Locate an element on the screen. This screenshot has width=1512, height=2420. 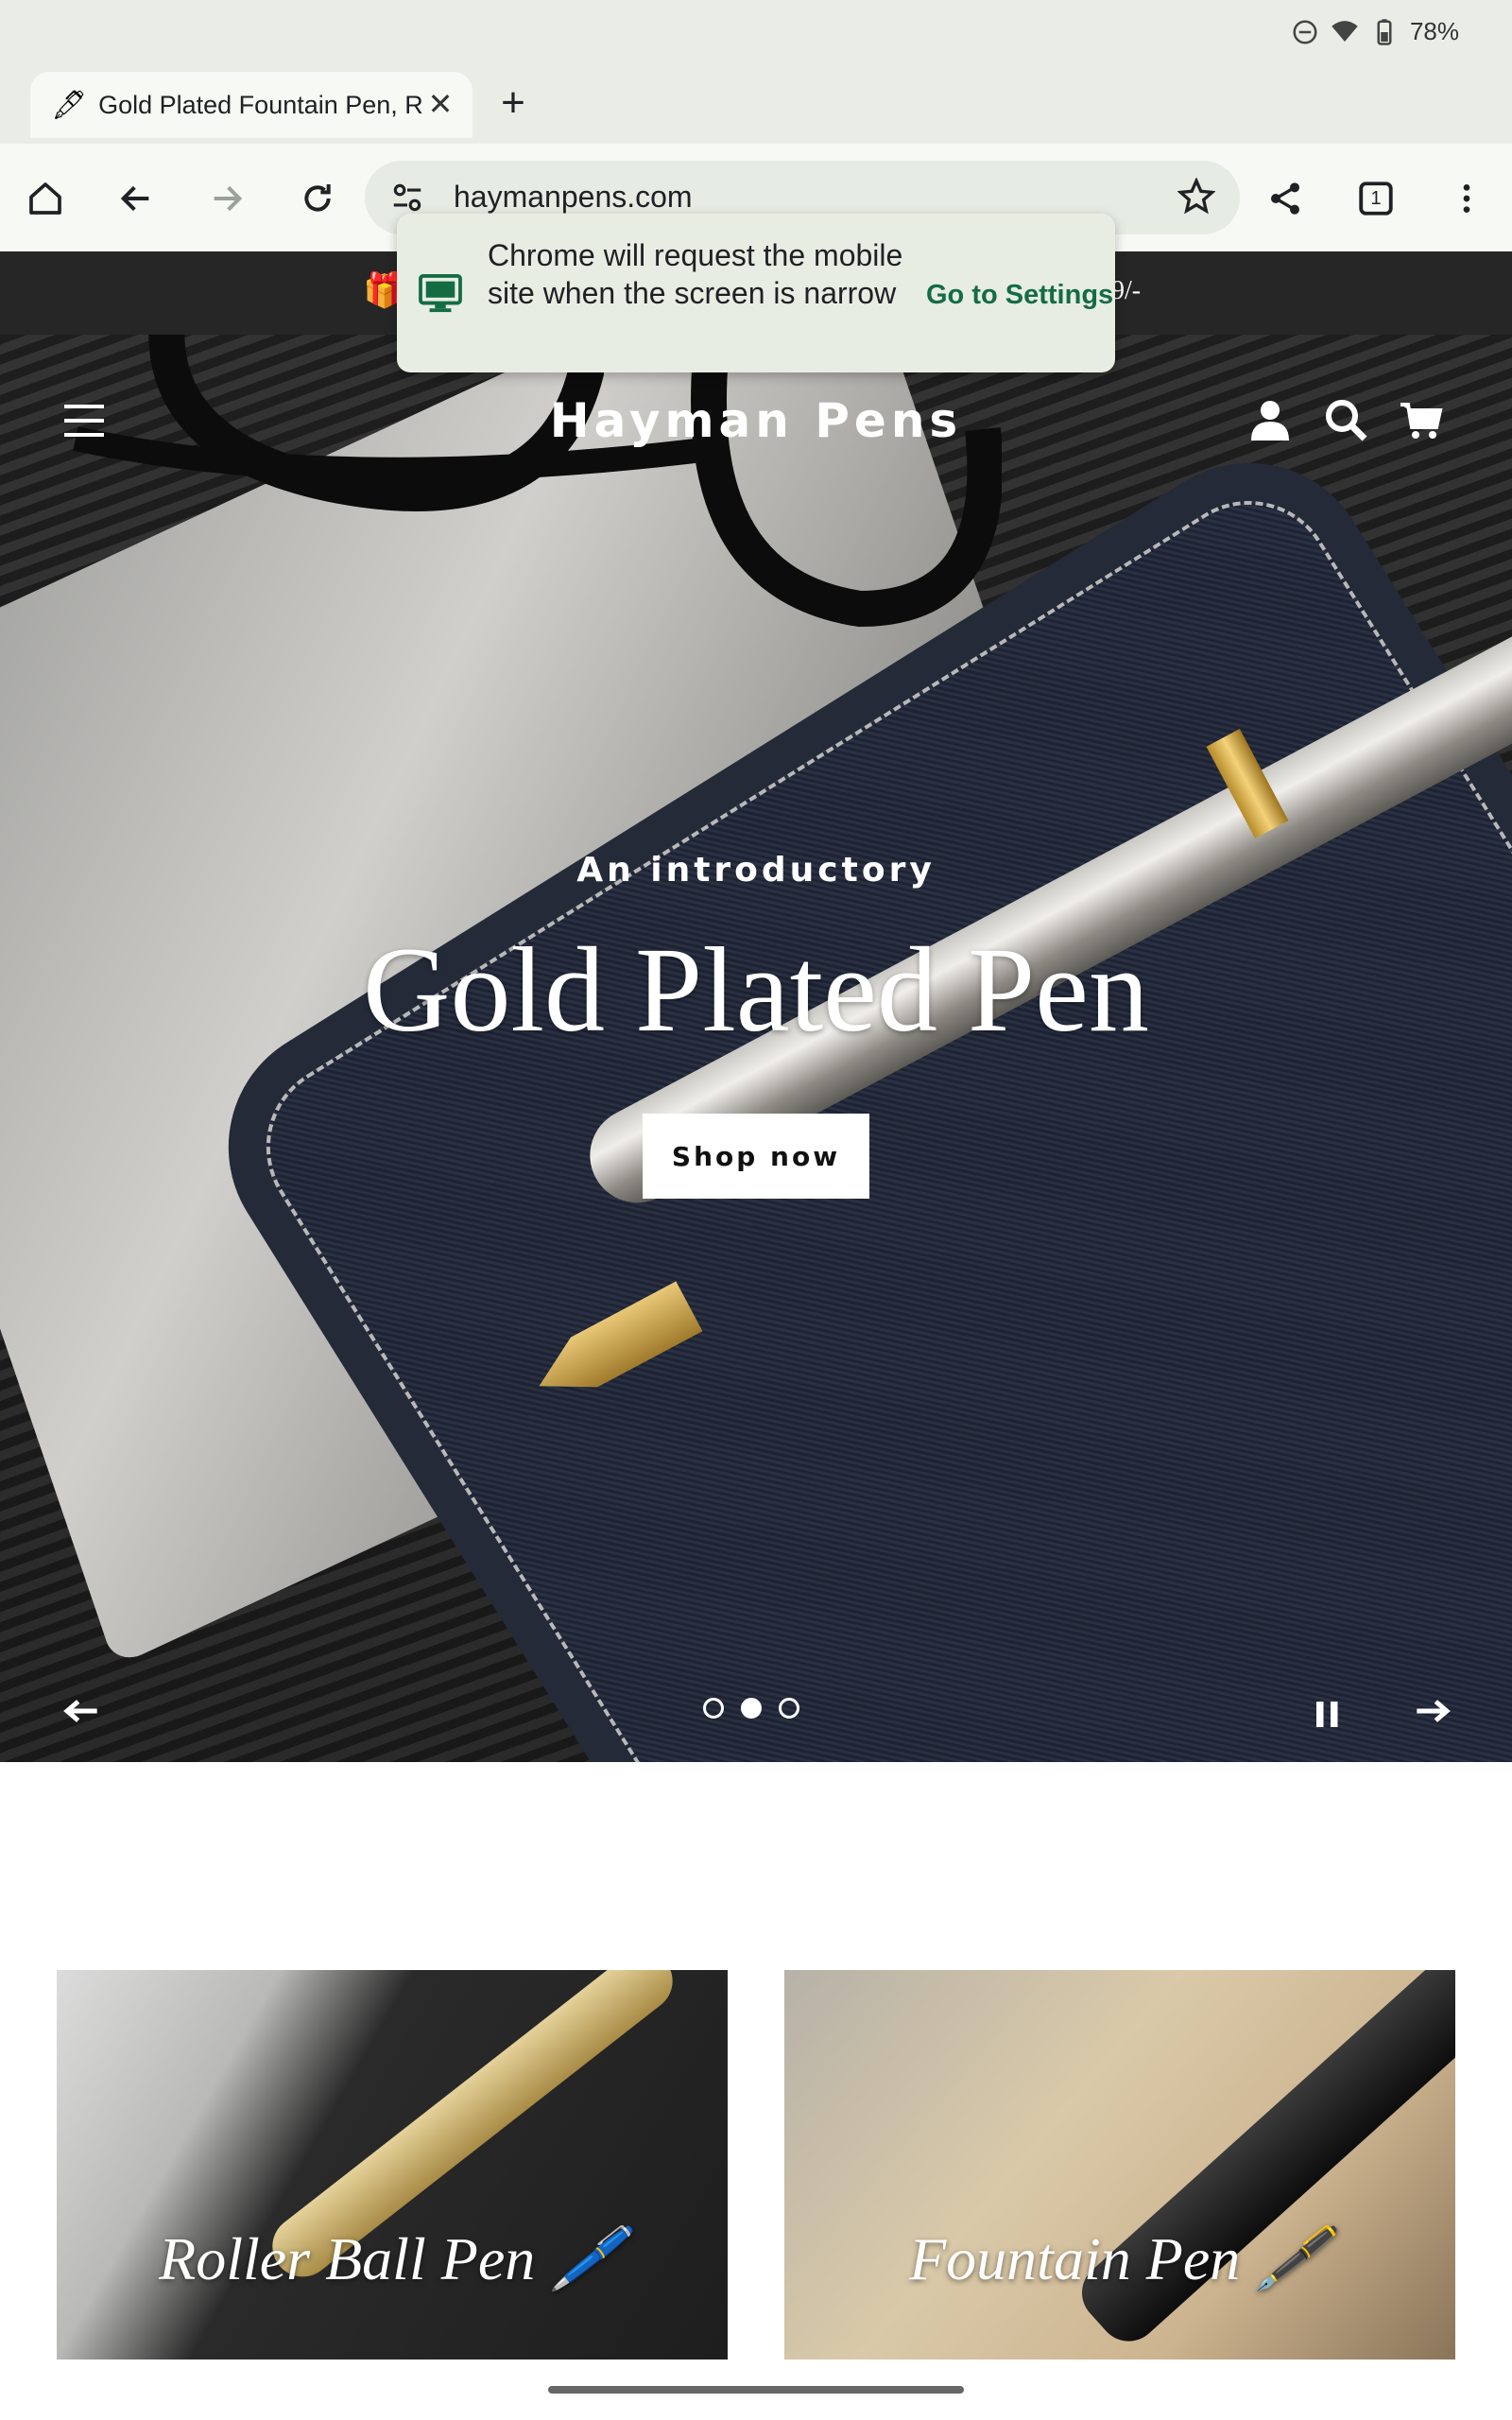
battery-level: 78% is located at coordinates (1434, 31).